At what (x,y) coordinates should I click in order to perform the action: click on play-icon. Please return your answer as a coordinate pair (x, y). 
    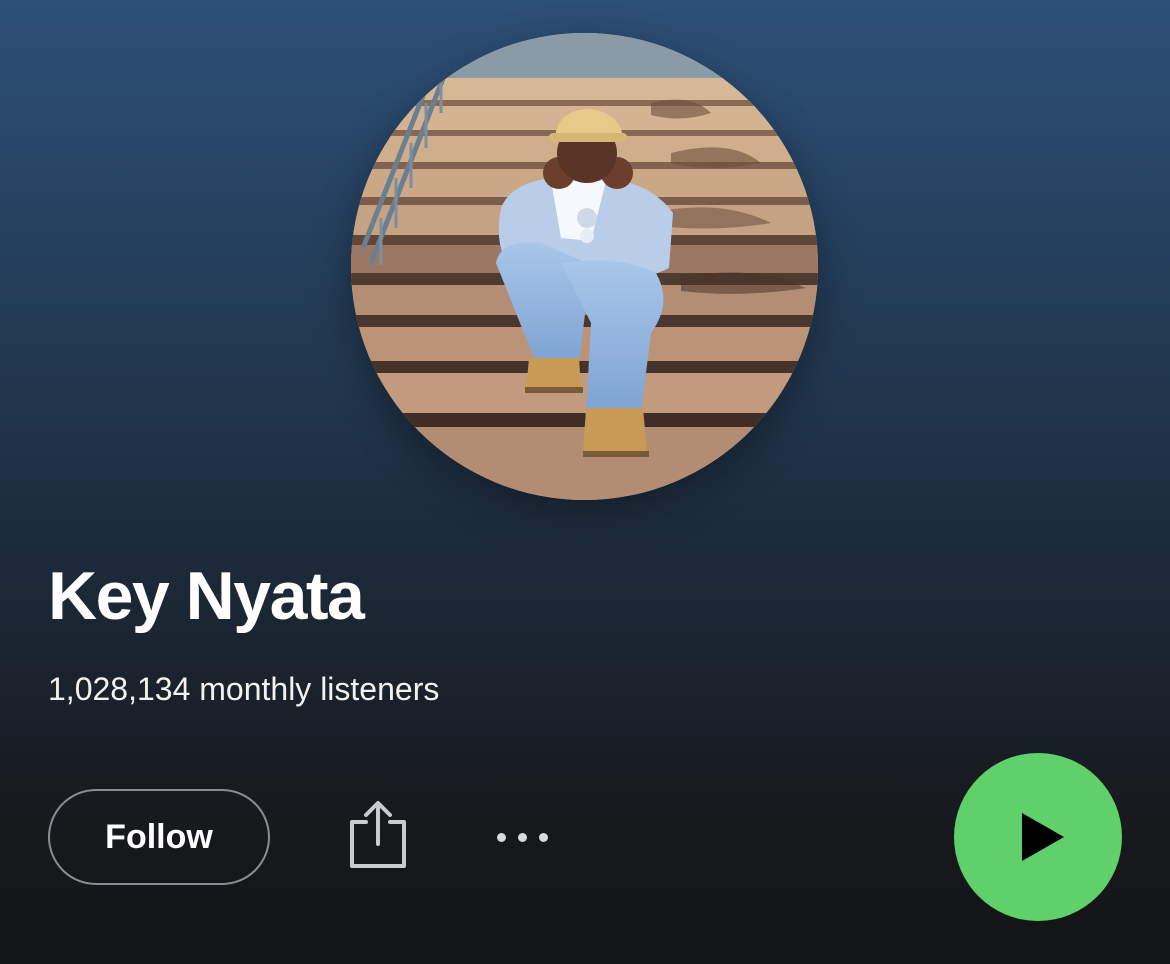
    Looking at the image, I should click on (1043, 837).